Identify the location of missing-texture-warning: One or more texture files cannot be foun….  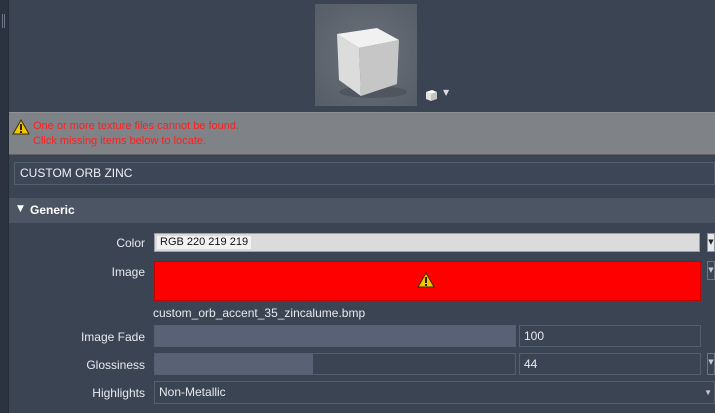
(362, 133).